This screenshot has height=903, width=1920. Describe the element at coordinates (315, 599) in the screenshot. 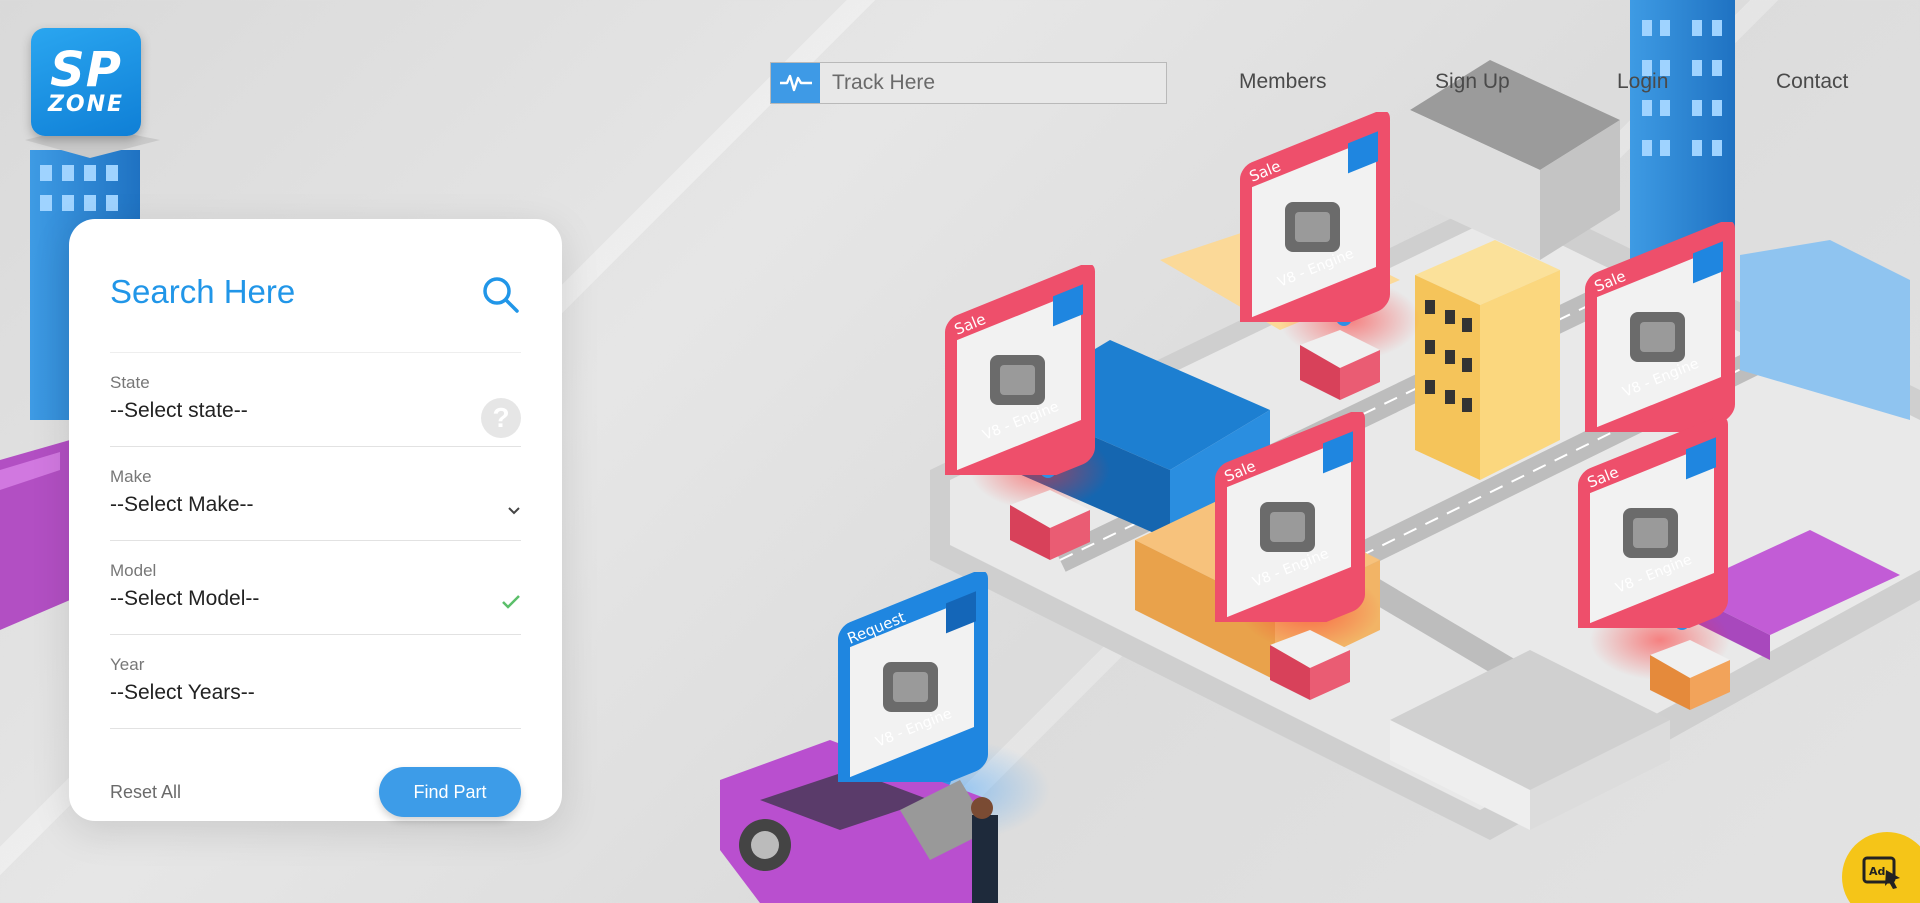

I see `model-select: --Select Model--` at that location.